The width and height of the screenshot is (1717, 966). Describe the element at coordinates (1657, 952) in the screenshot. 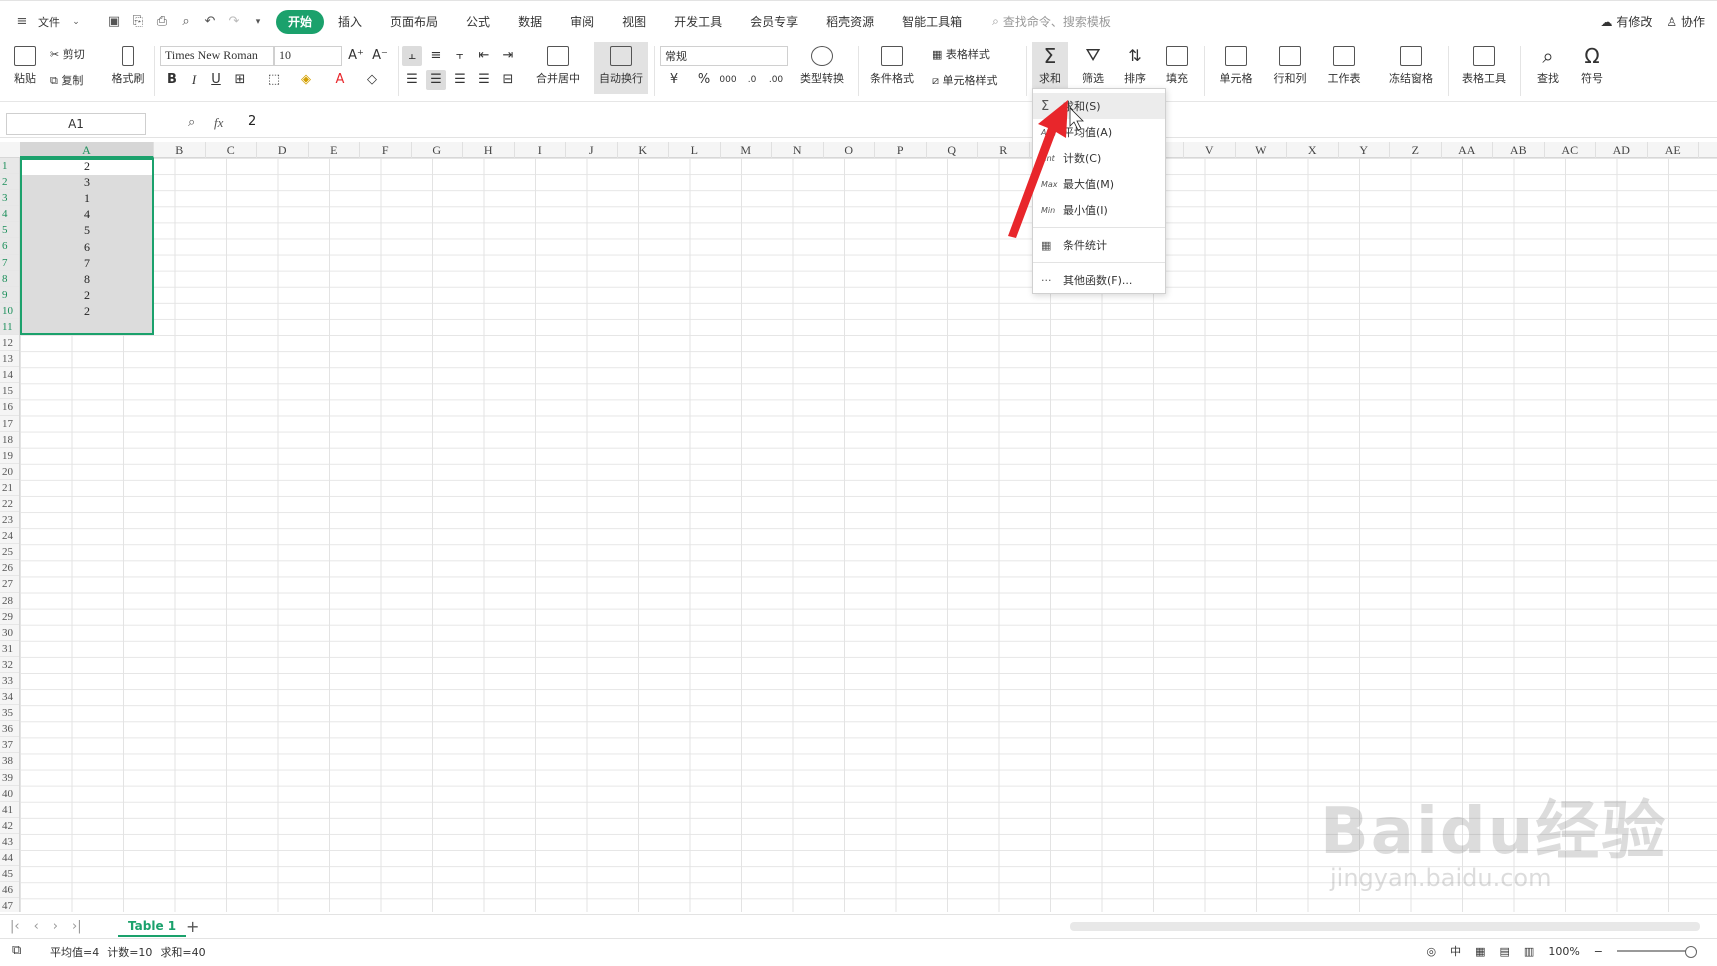

I see `zoom-slider` at that location.